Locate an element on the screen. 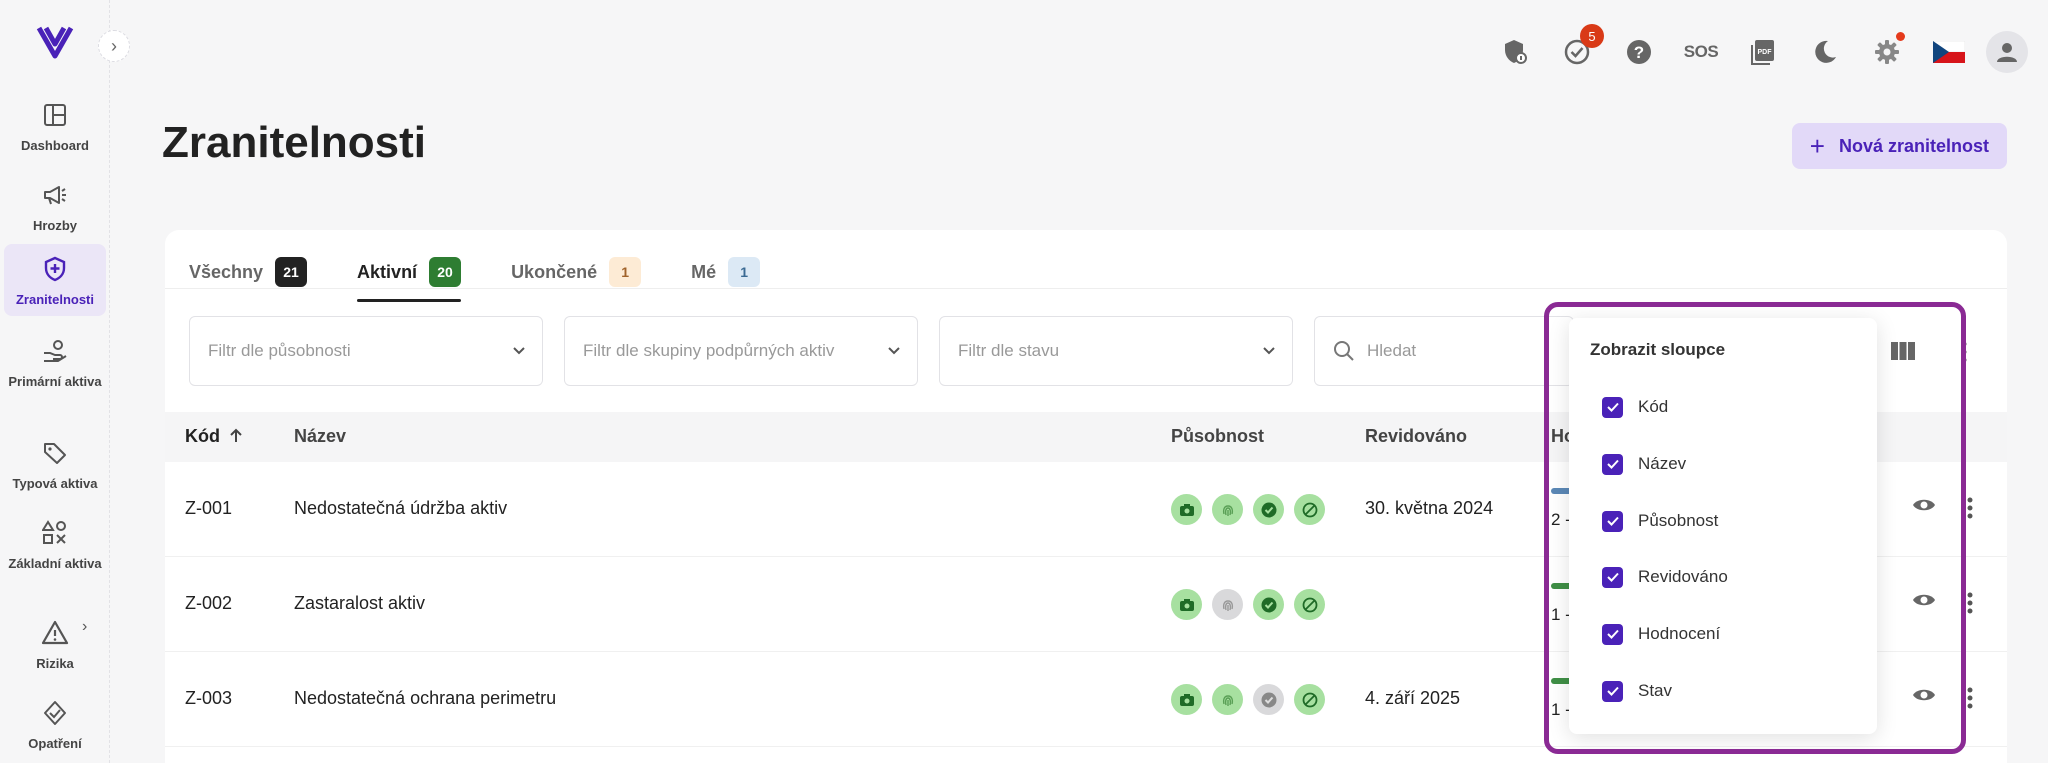 This screenshot has width=2048, height=763. chevron-right-icon: › is located at coordinates (84, 627).